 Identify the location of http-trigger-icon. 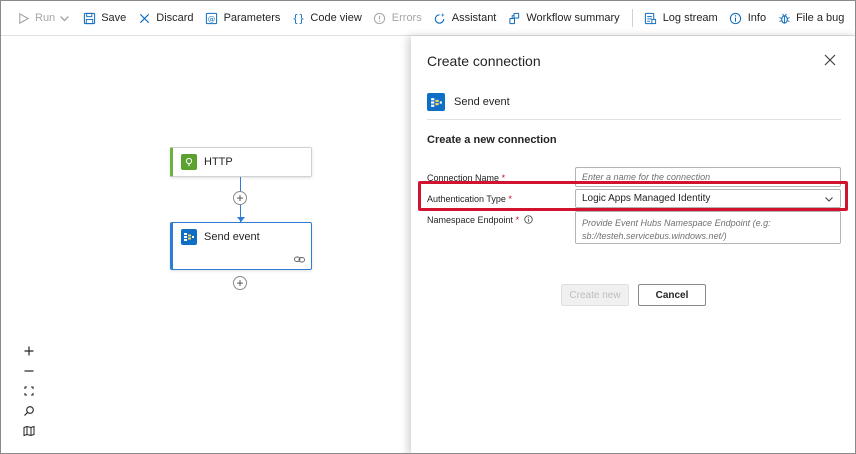
(189, 162).